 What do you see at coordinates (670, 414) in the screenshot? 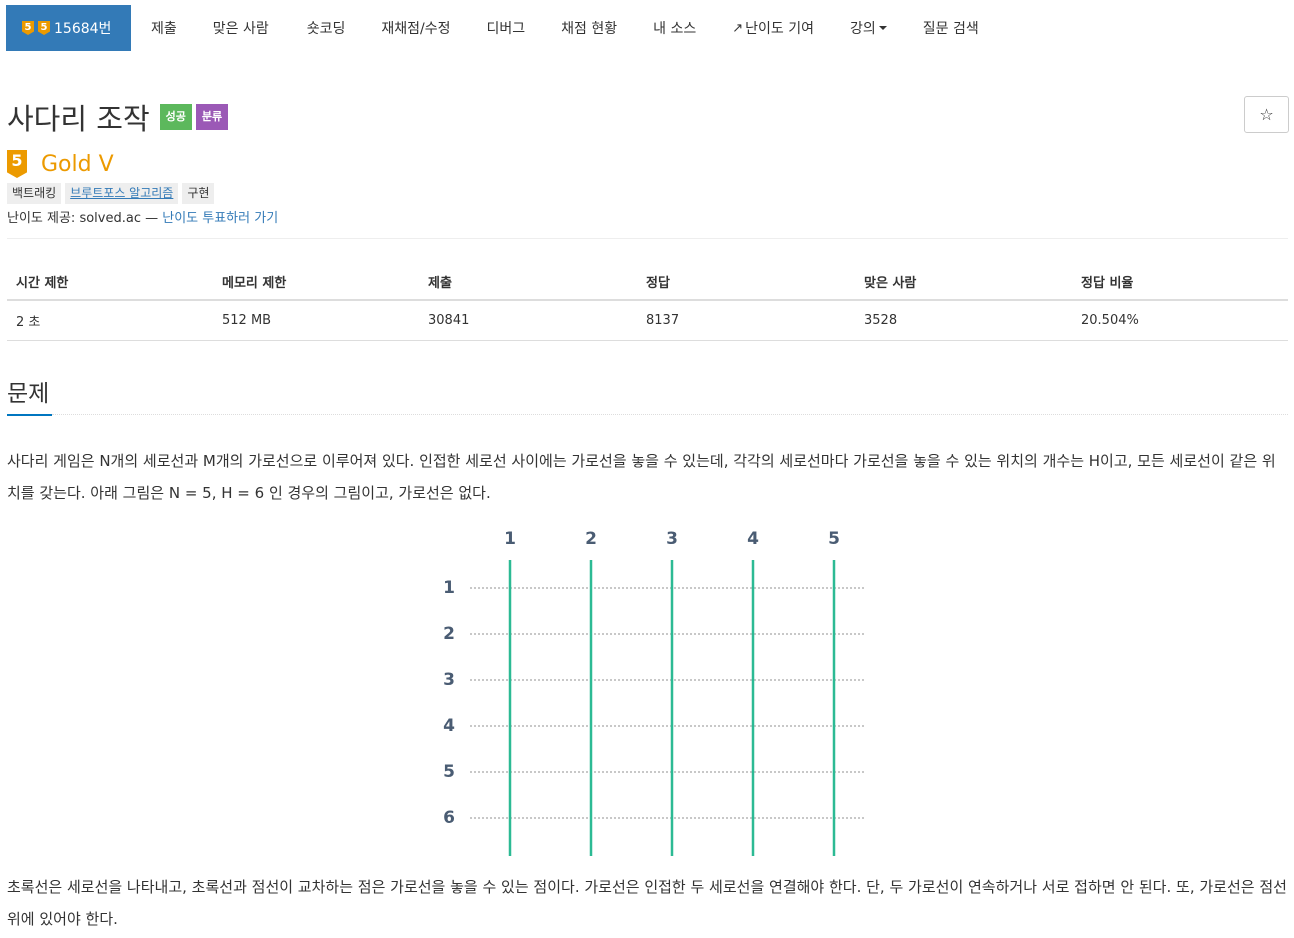
I see `section-divider` at bounding box center [670, 414].